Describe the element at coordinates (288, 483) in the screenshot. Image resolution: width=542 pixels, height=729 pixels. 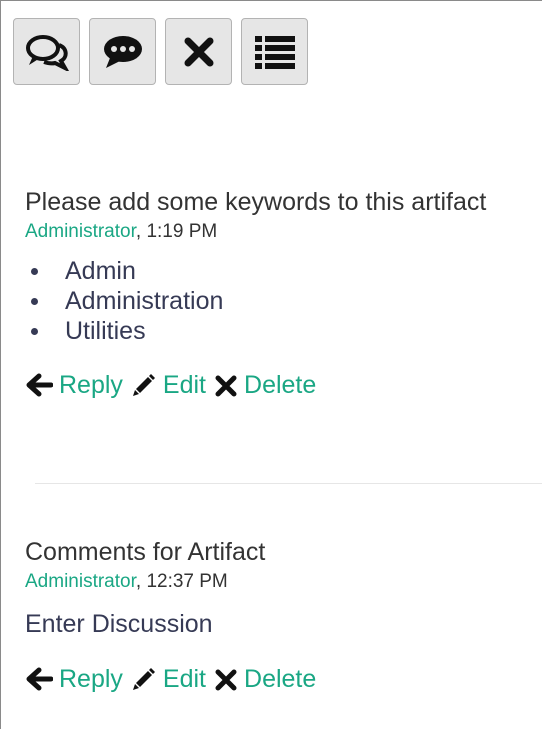
I see `comment-divider` at that location.